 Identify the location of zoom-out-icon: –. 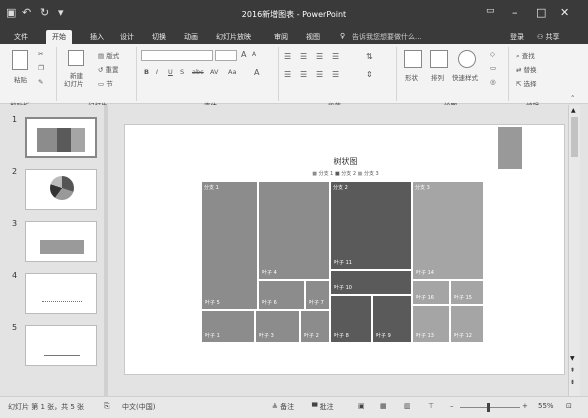
(452, 406).